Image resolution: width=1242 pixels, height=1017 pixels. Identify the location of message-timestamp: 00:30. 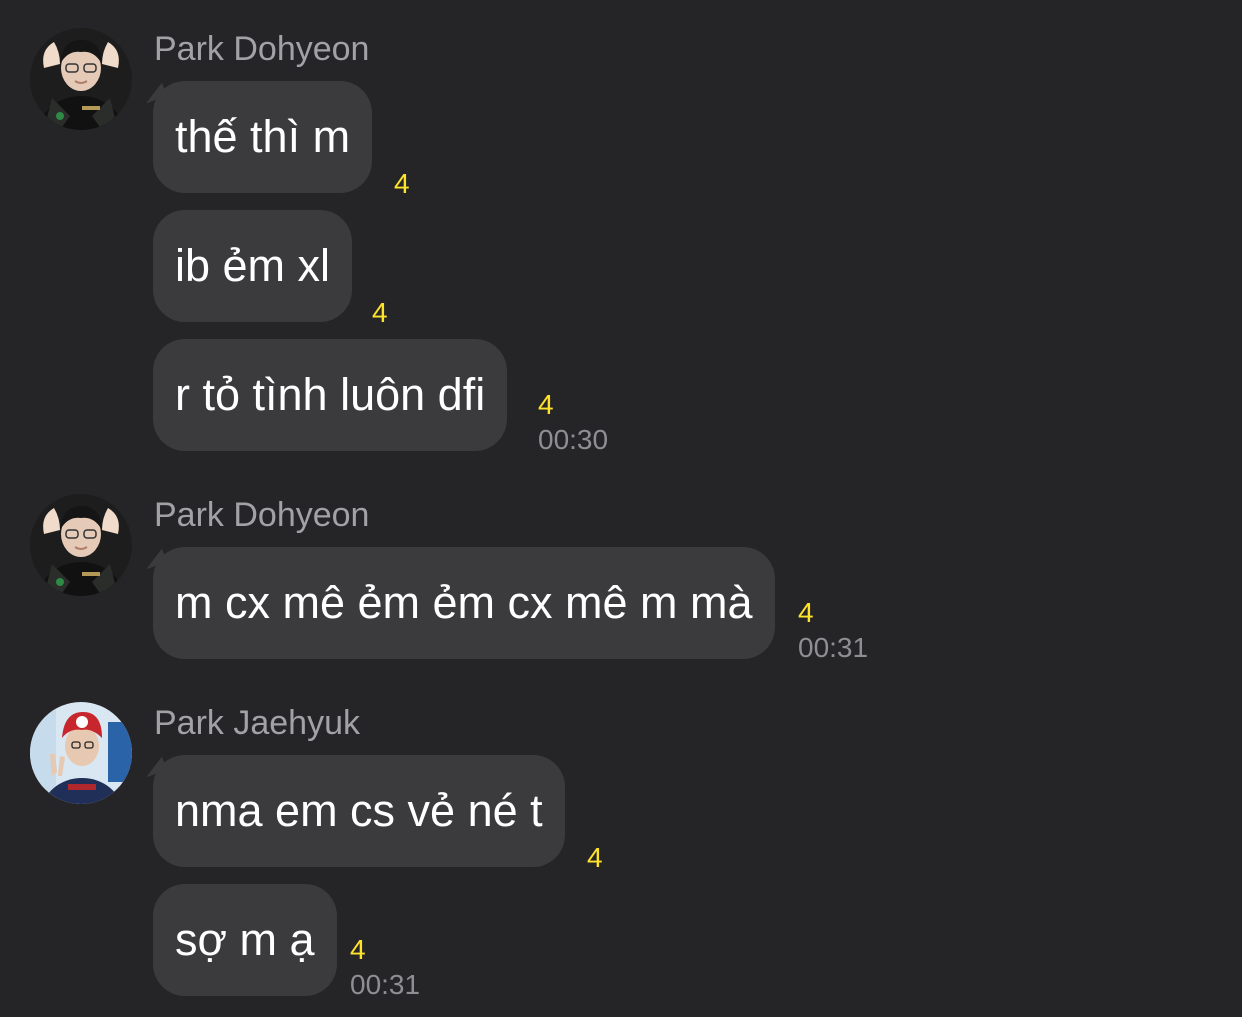
(573, 439).